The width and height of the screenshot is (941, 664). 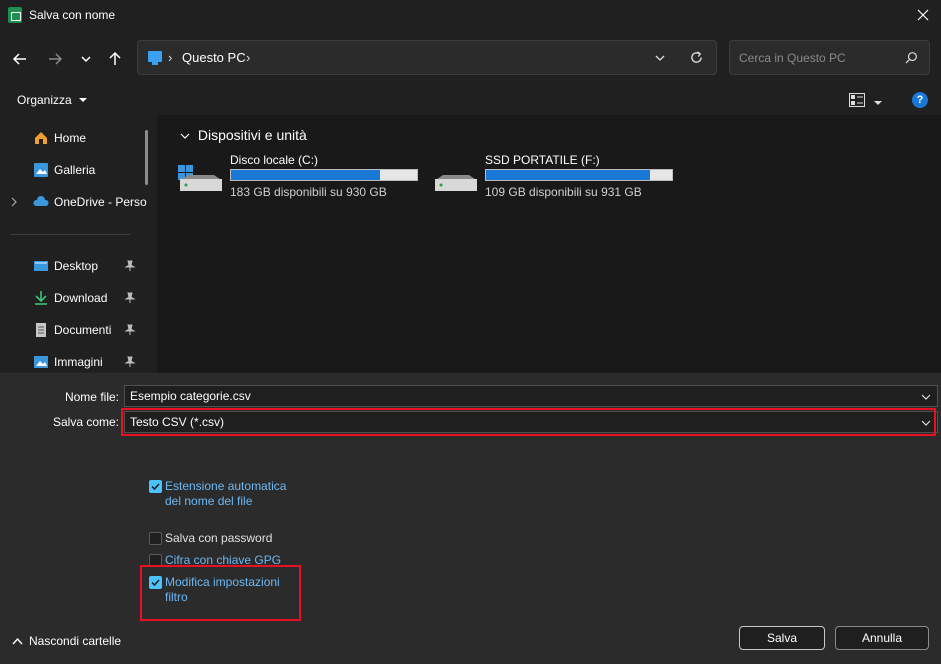 What do you see at coordinates (308, 192) in the screenshot?
I see `drive-info: 183 GB disponibili su 930 GB` at bounding box center [308, 192].